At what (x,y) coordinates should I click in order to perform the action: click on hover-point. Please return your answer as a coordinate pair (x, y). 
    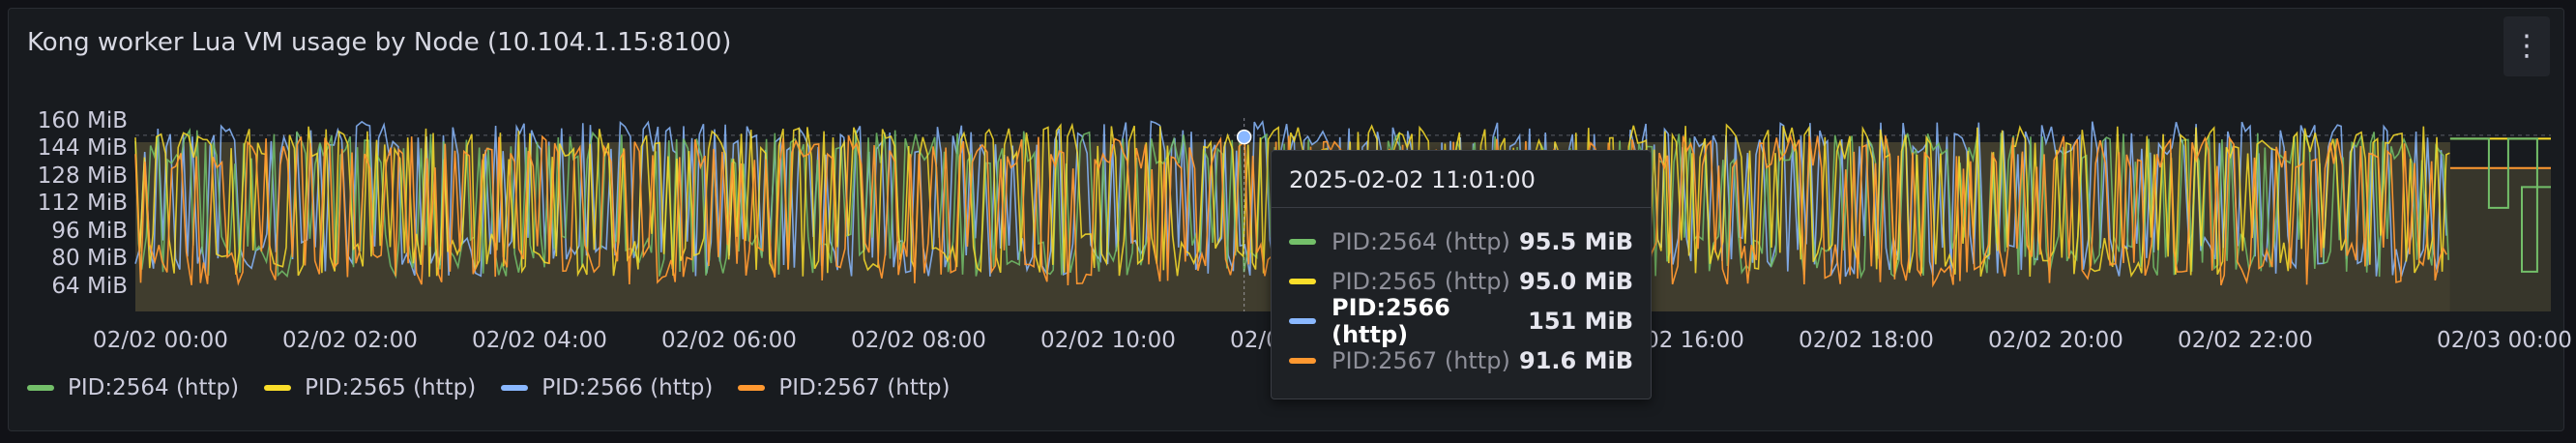
    Looking at the image, I should click on (1244, 137).